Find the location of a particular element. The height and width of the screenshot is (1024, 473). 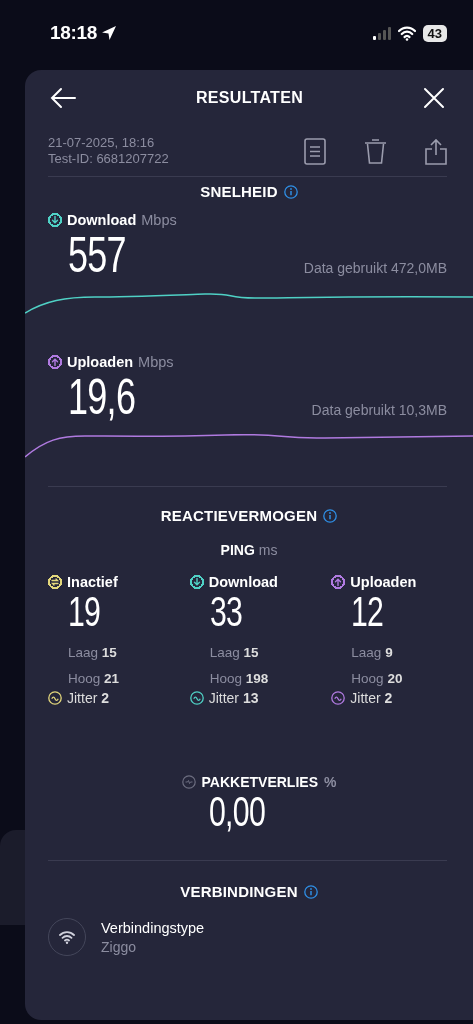

metric-label: Uploaden is located at coordinates (100, 362).